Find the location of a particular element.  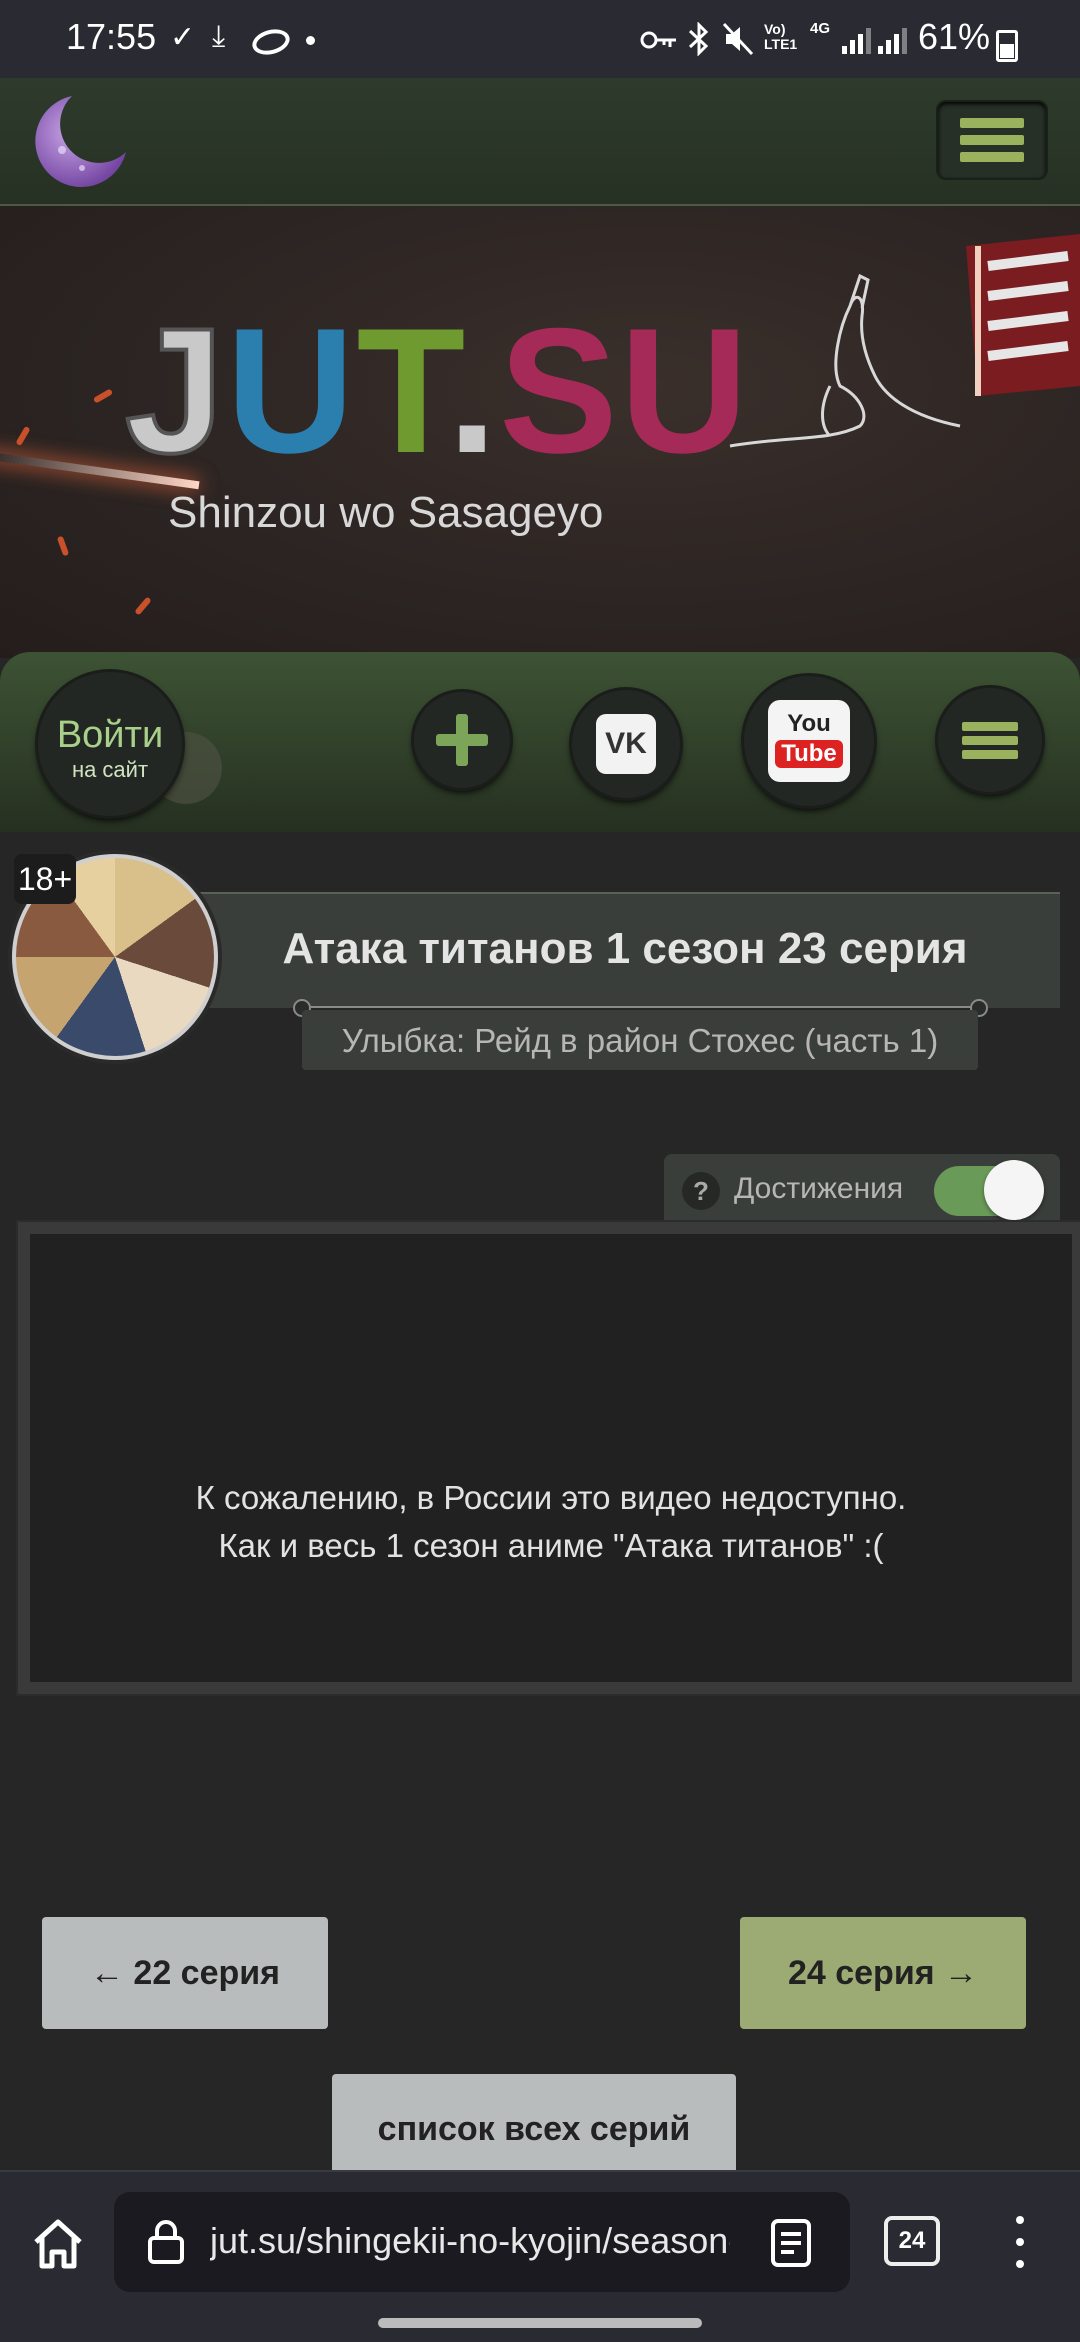

youtube-button: You Tube is located at coordinates (809, 741).